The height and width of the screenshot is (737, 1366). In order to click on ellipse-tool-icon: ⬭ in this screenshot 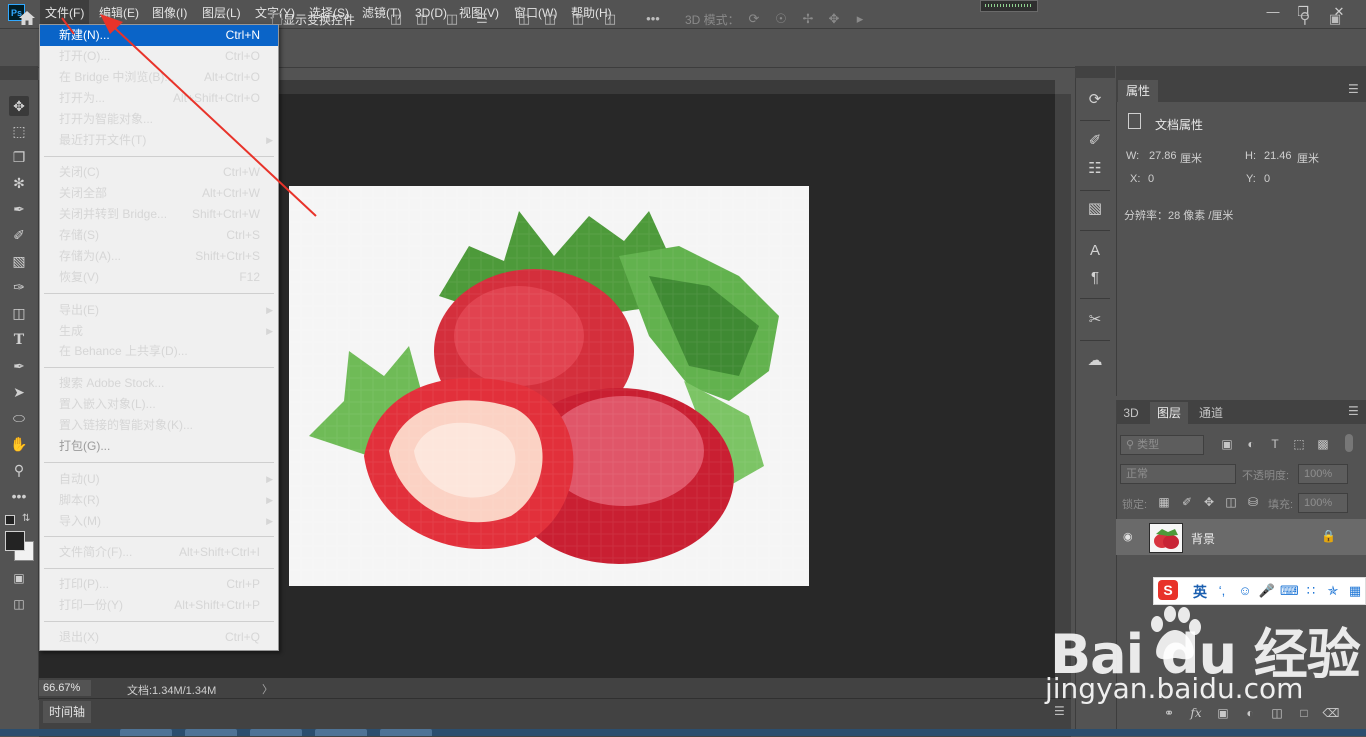, I will do `click(19, 418)`.